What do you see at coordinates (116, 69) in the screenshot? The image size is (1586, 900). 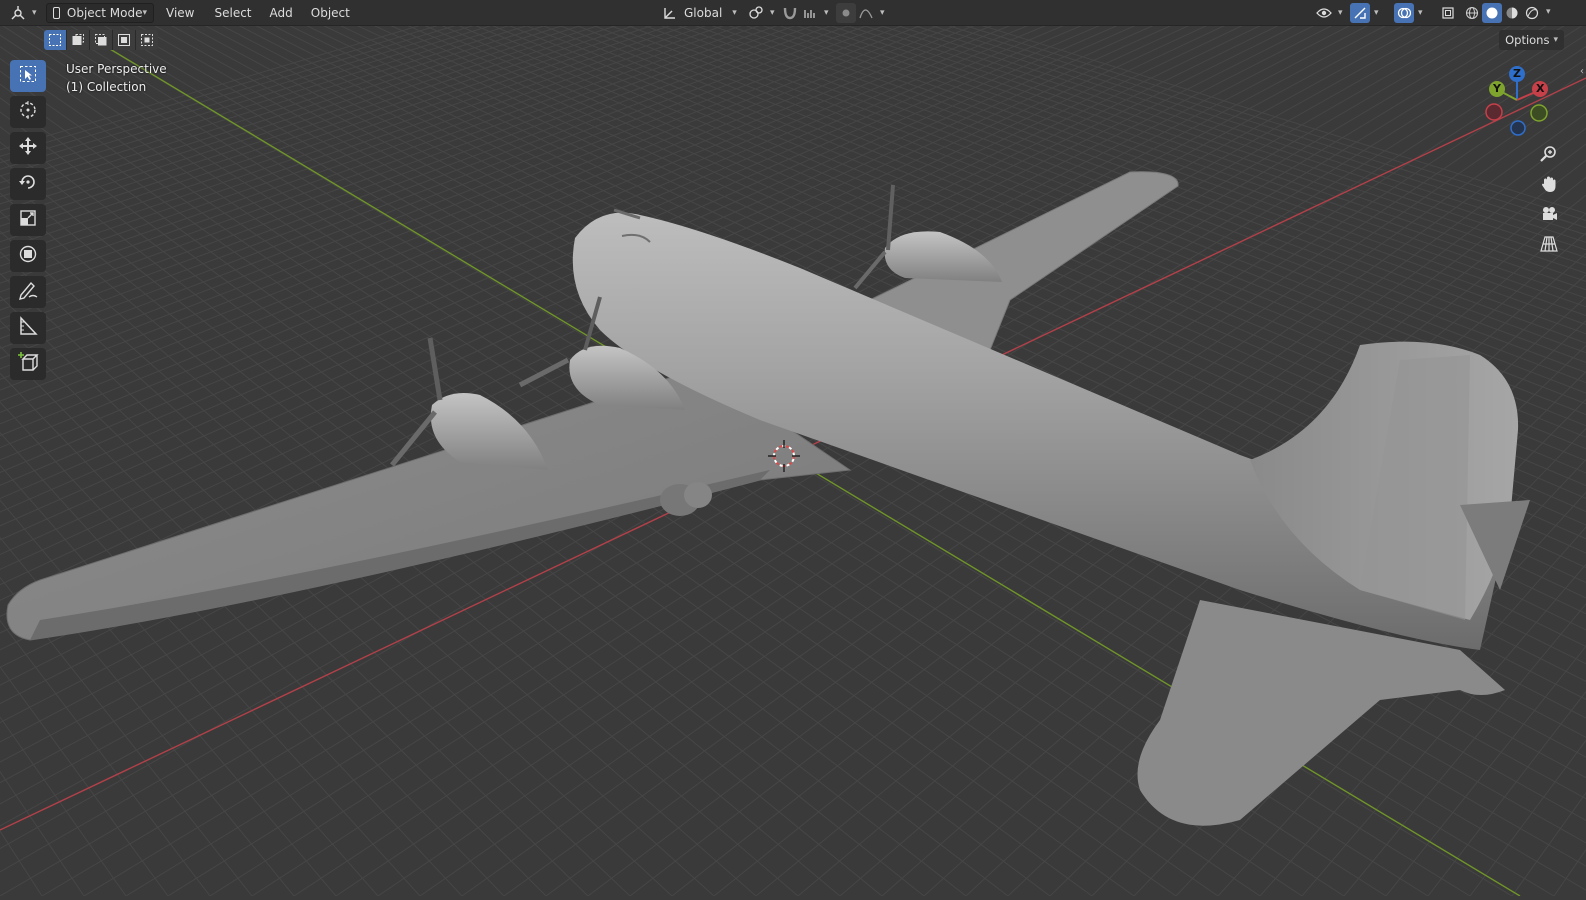 I see `view-name: User Perspective` at bounding box center [116, 69].